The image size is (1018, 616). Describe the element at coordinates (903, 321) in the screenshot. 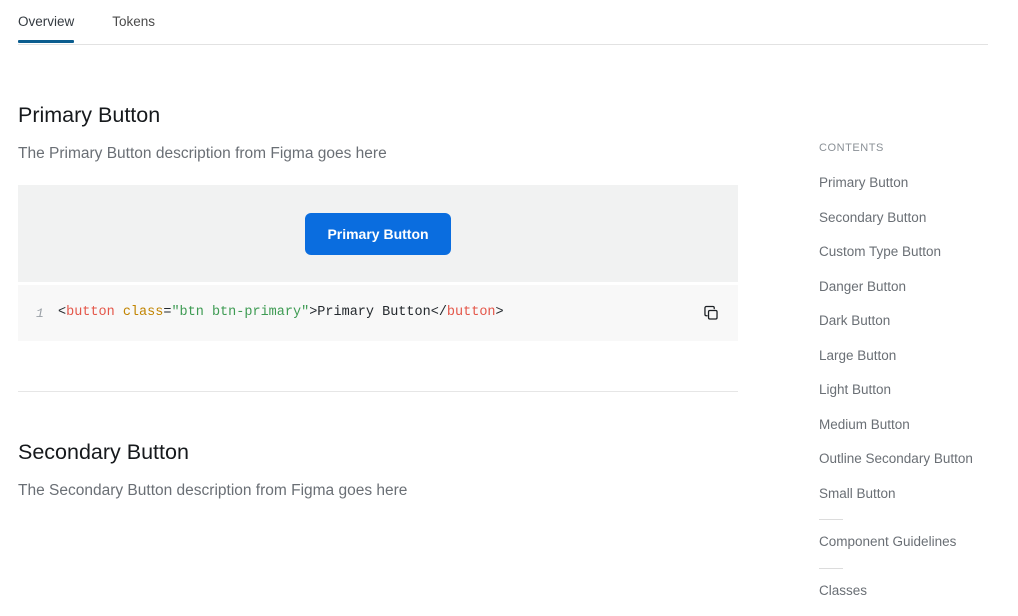

I see `list-item: Dark Button` at that location.